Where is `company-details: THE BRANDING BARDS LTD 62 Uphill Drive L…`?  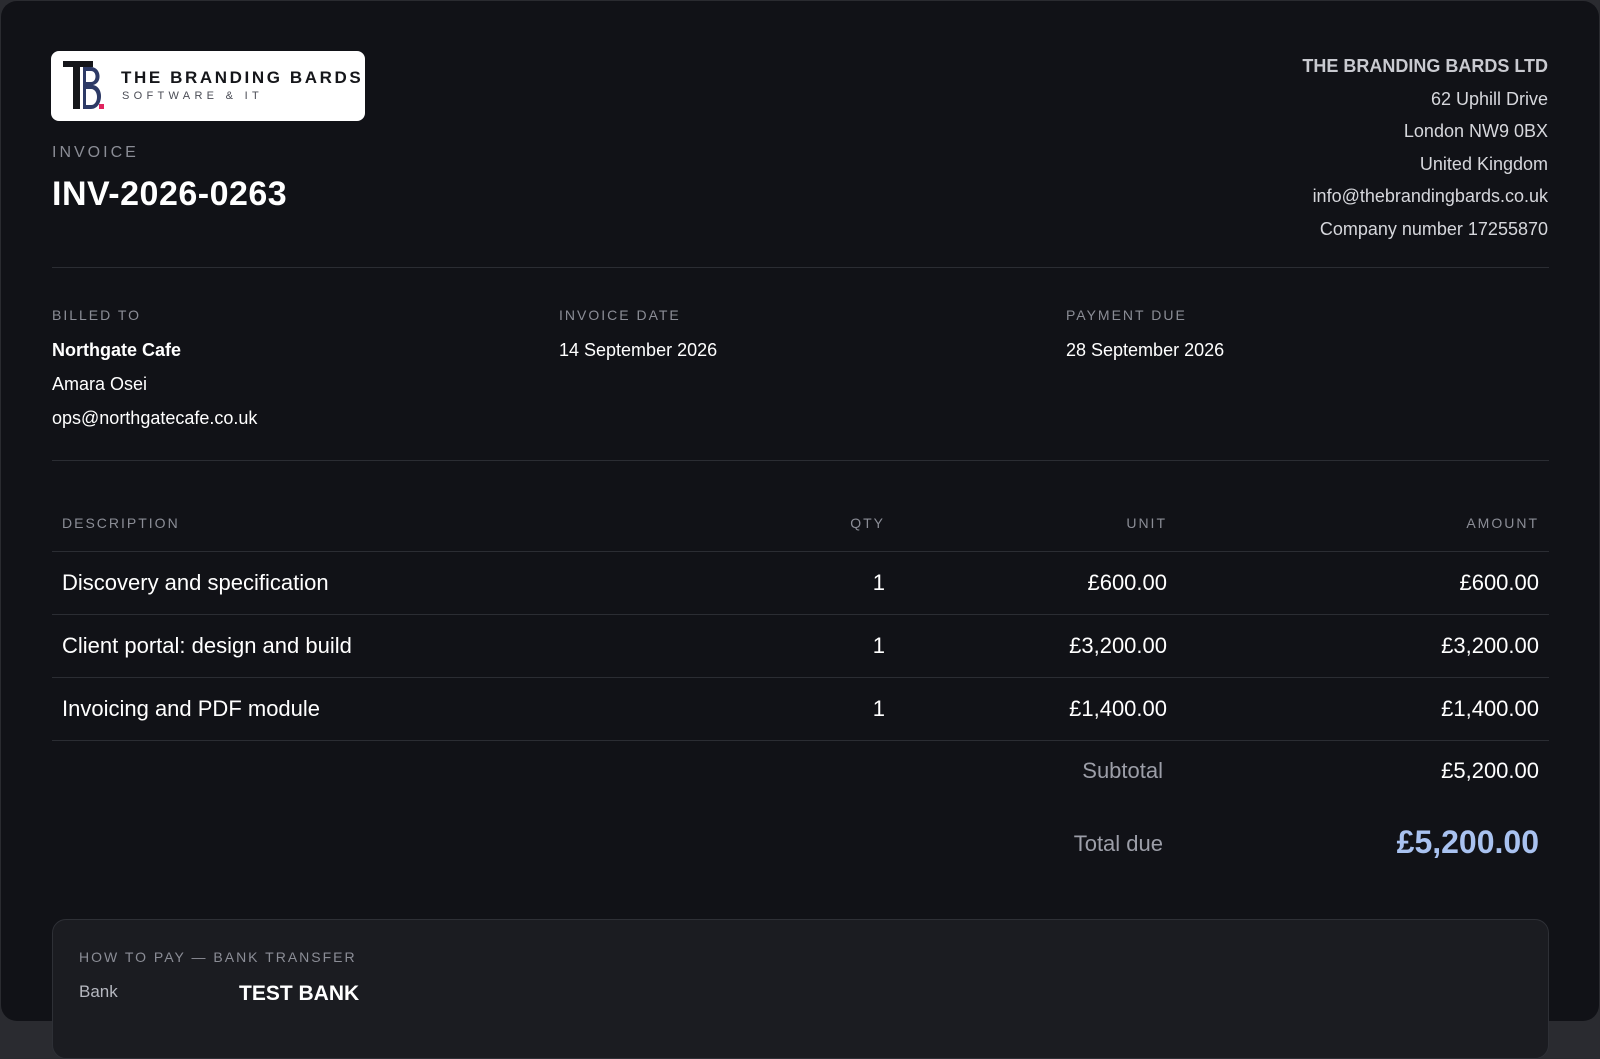 company-details: THE BRANDING BARDS LTD 62 Uphill Drive L… is located at coordinates (1298, 150).